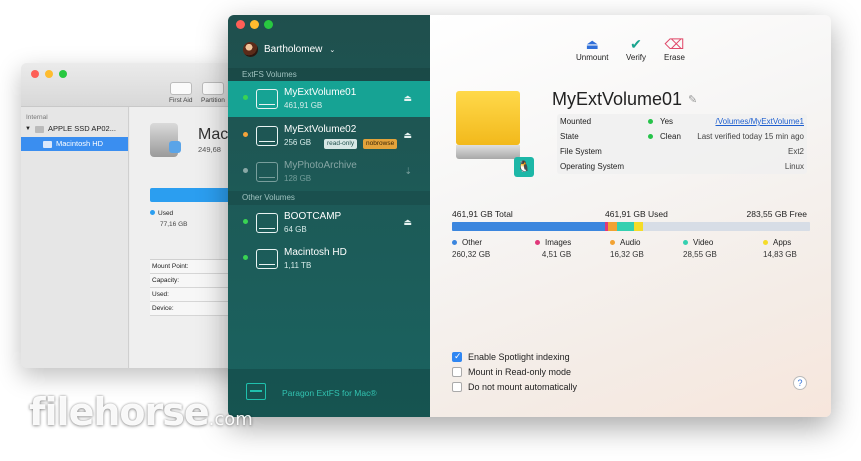 The height and width of the screenshot is (461, 861). Describe the element at coordinates (408, 171) in the screenshot. I see `mount-icon: ⇣` at that location.